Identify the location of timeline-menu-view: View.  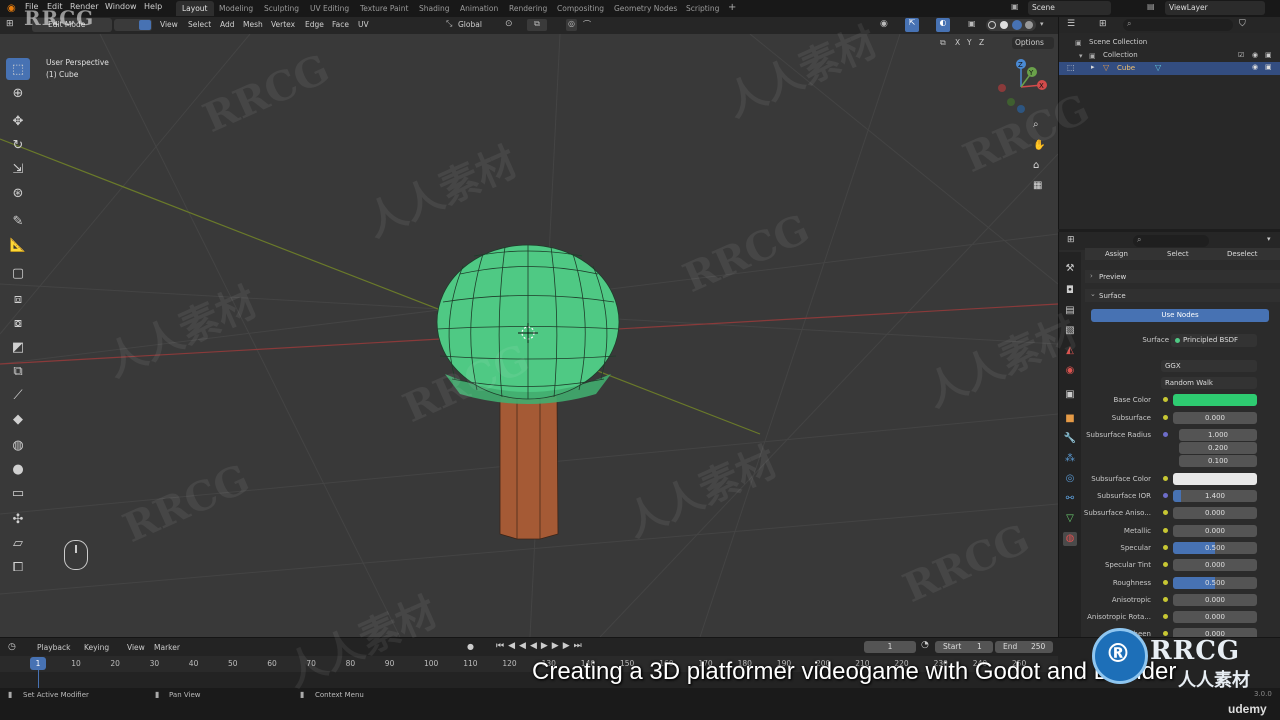
(136, 647).